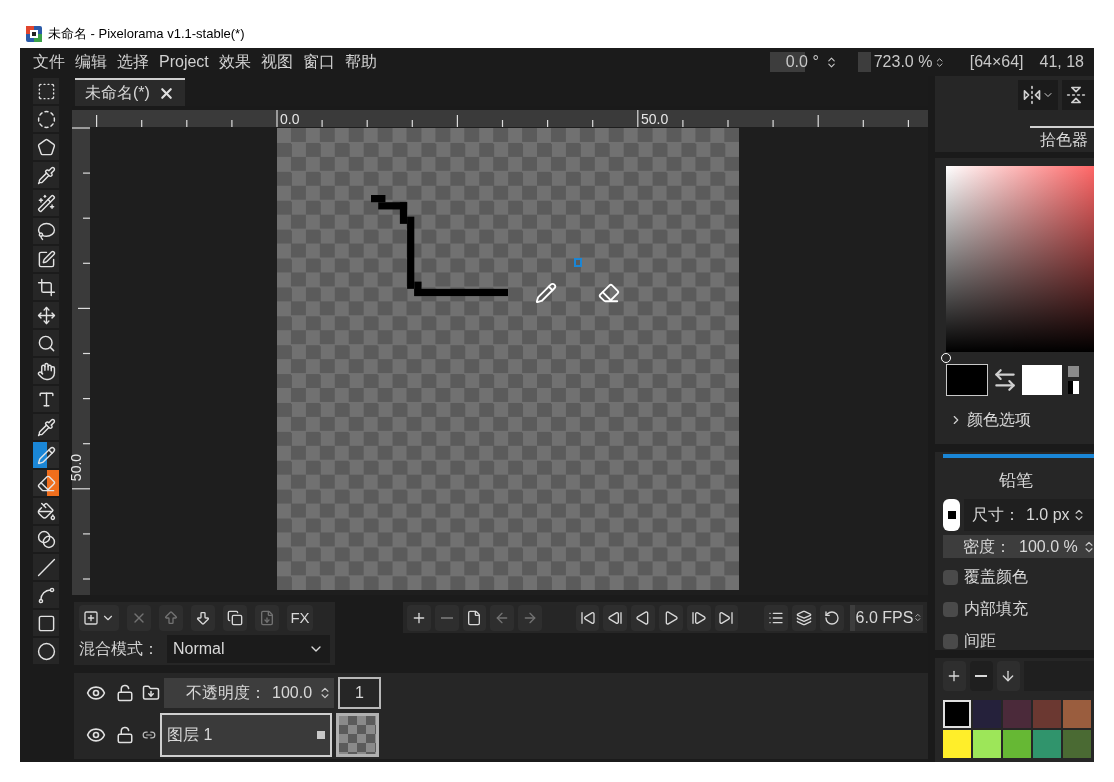 The image size is (1114, 782). I want to click on pencil-icon, so click(46, 455).